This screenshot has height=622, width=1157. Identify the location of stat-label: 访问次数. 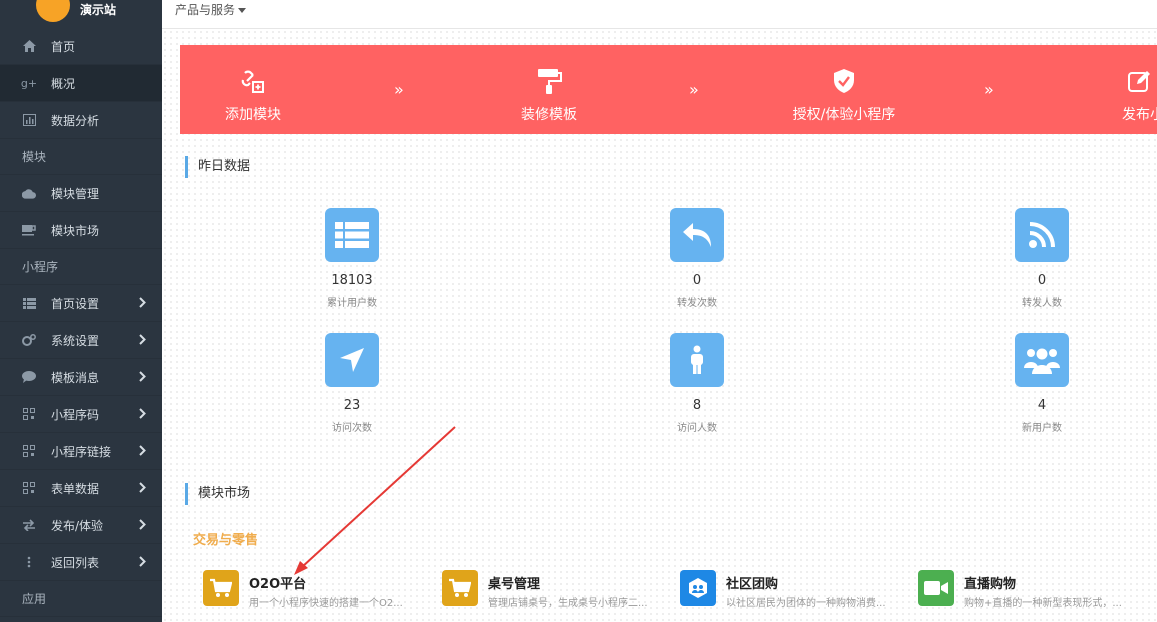
(352, 428).